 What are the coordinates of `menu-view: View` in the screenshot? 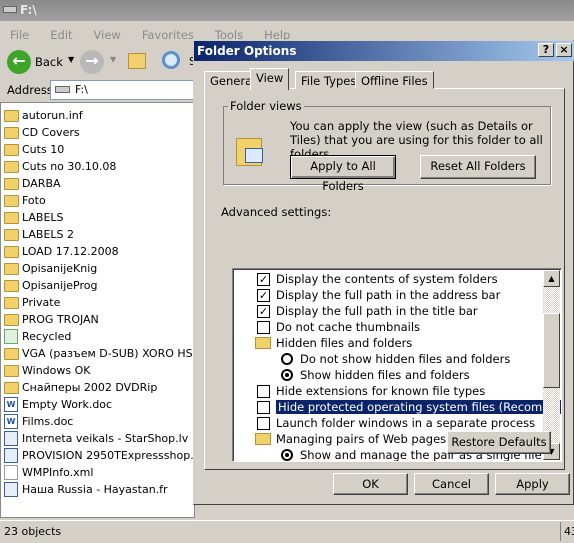 It's located at (107, 36).